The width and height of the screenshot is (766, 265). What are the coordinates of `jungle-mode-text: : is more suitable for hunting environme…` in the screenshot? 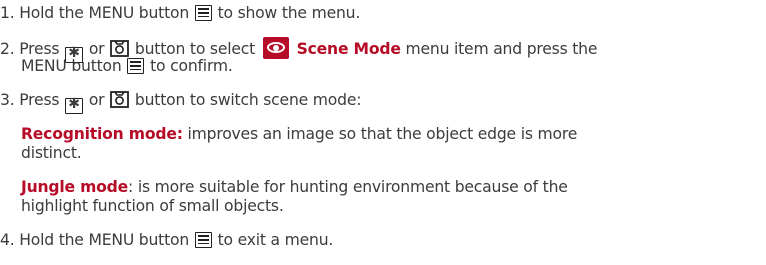 It's located at (348, 187).